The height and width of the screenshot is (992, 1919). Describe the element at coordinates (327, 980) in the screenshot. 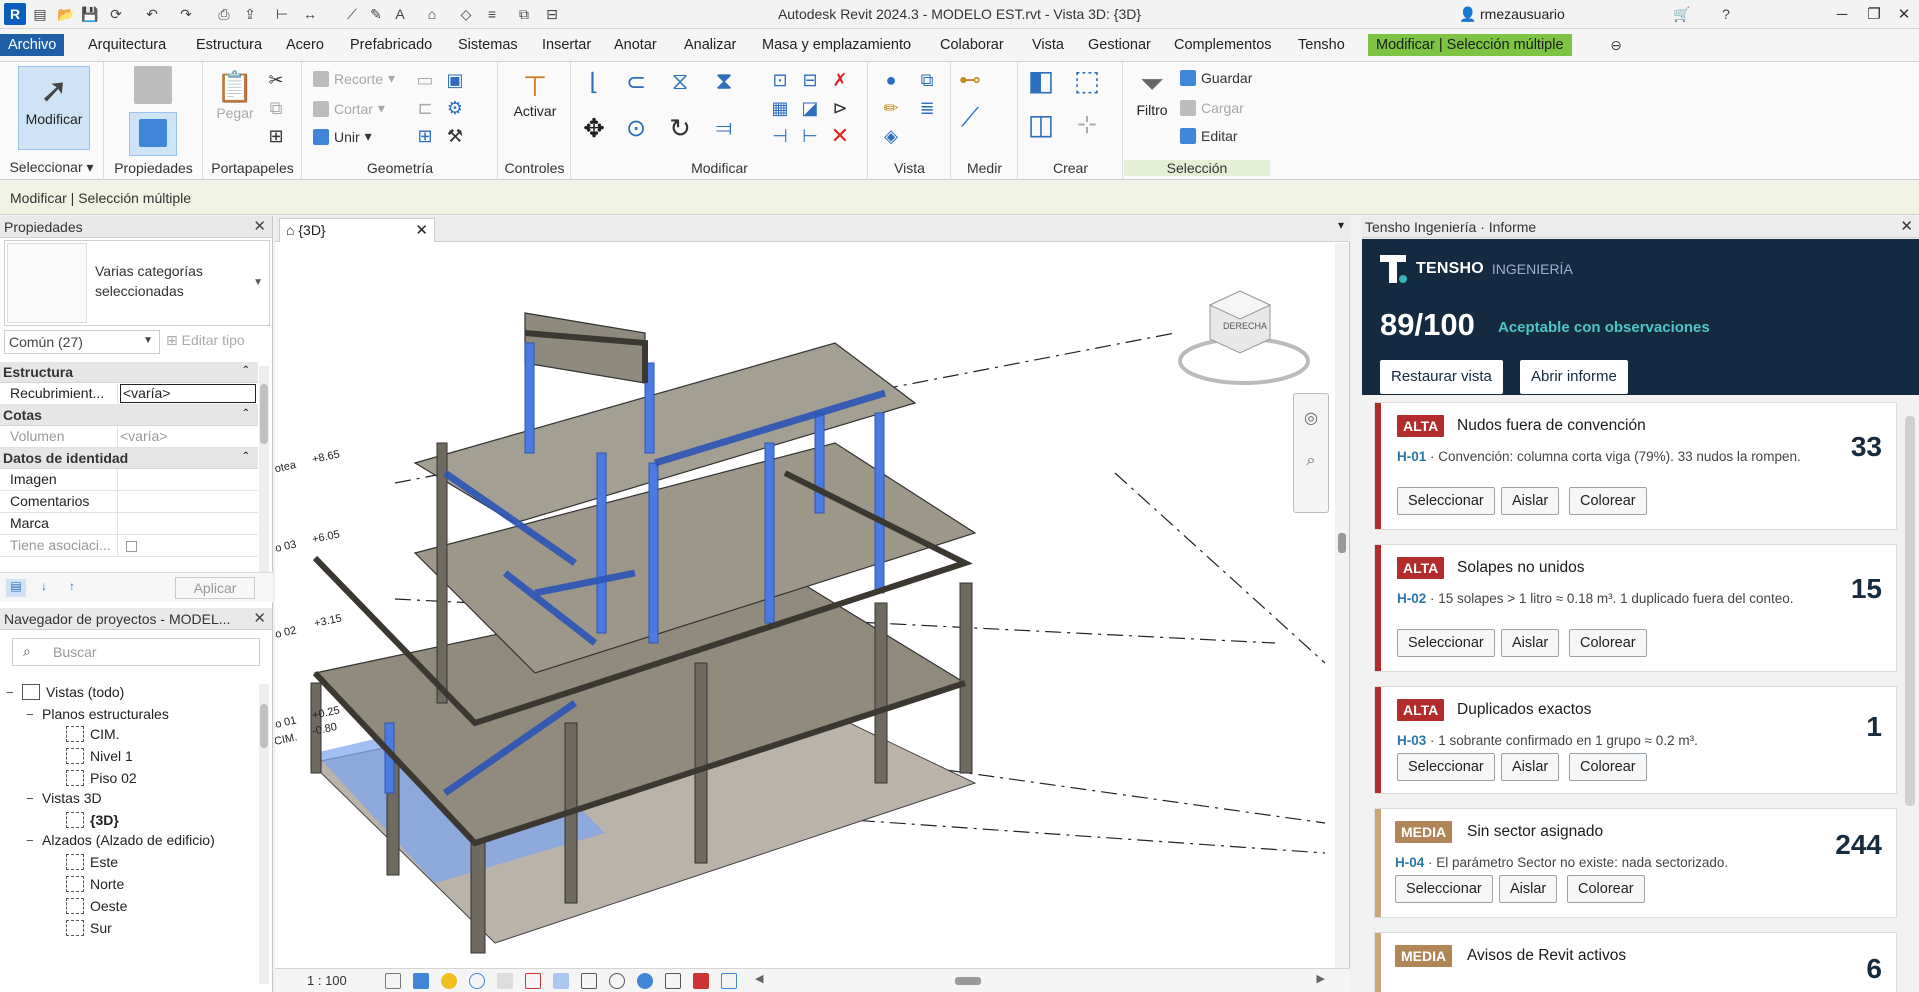

I see `view-scale: 1 : 100` at that location.